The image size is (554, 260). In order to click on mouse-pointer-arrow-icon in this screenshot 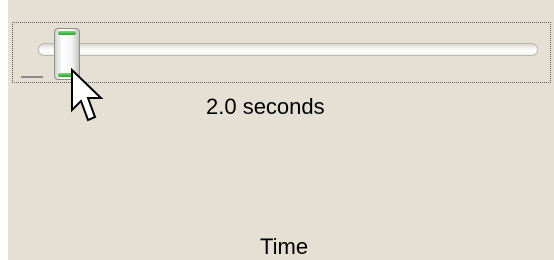, I will do `click(87, 95)`.